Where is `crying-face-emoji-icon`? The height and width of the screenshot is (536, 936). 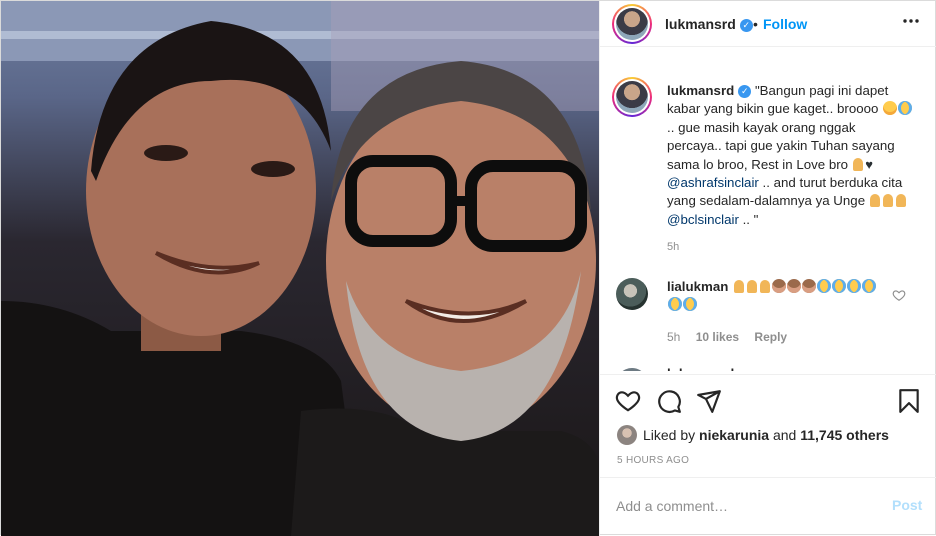
crying-face-emoji-icon is located at coordinates (905, 108).